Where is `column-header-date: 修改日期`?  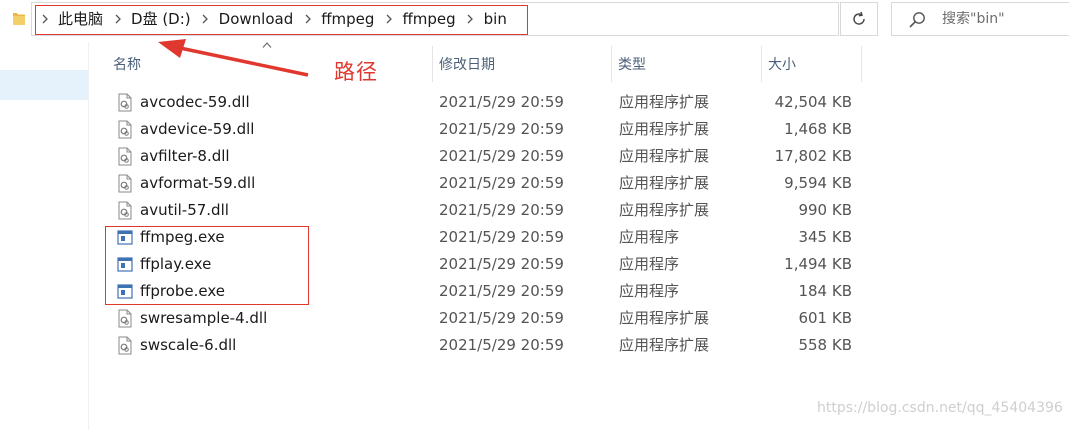
column-header-date: 修改日期 is located at coordinates (522, 65).